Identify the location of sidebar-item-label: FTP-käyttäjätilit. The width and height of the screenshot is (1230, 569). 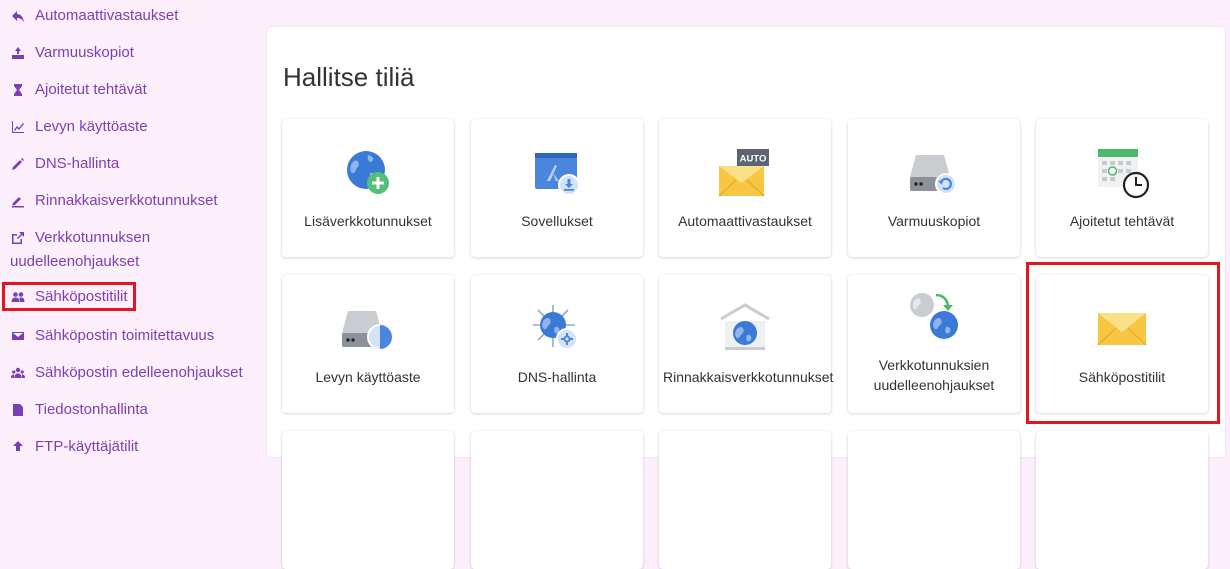
(87, 446).